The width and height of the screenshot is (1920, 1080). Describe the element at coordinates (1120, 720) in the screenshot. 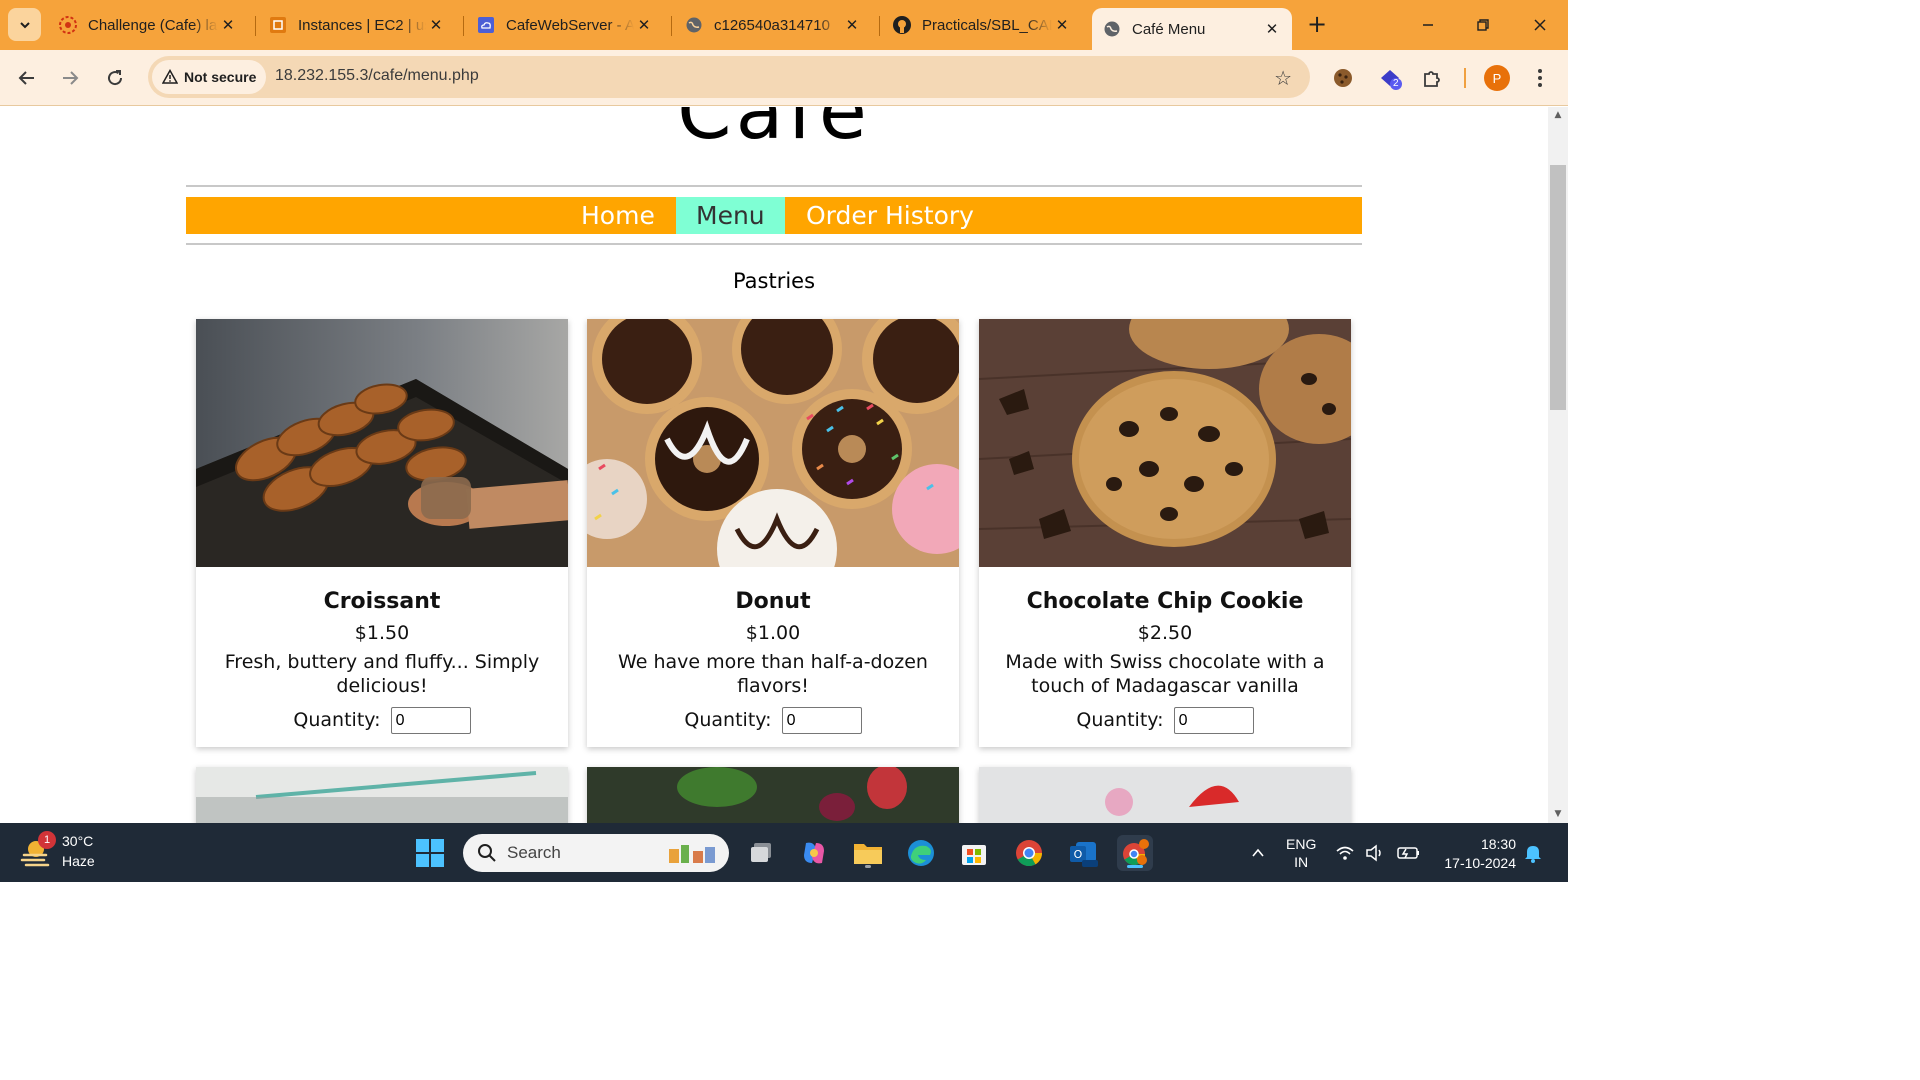

I see `quantity-label: Quantity:` at that location.